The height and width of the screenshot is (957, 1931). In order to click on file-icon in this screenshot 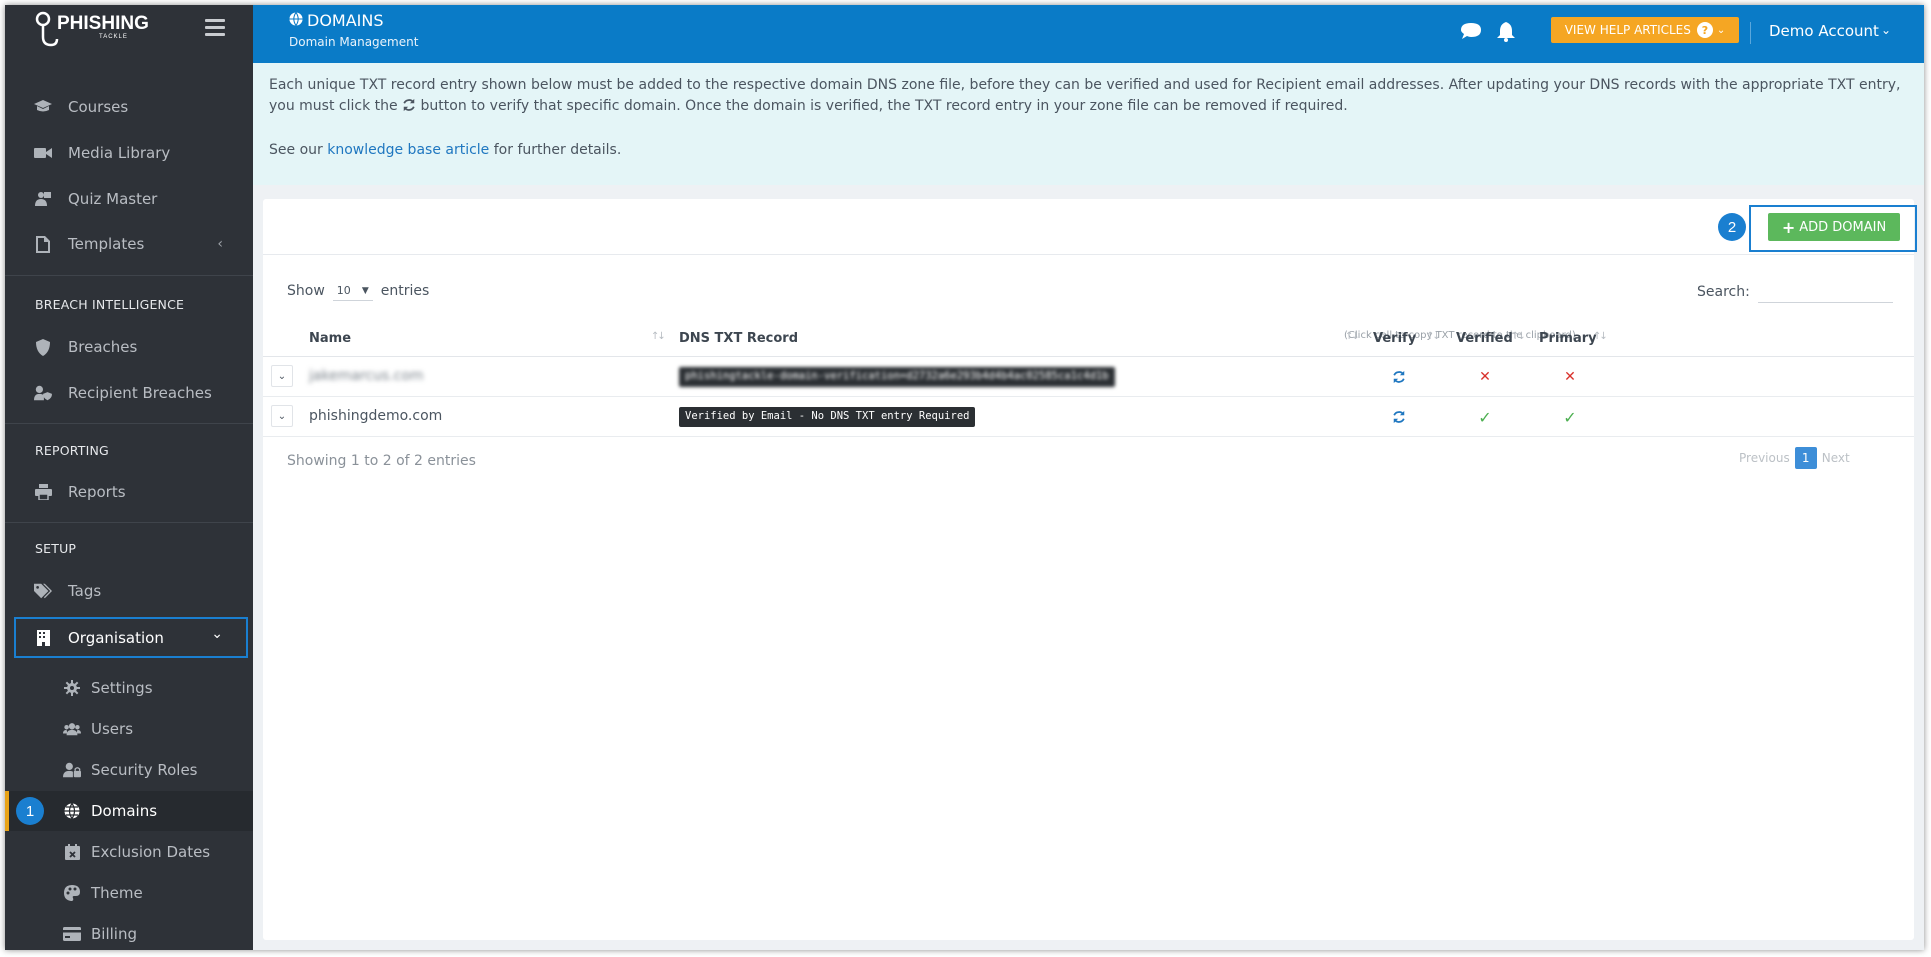, I will do `click(43, 244)`.